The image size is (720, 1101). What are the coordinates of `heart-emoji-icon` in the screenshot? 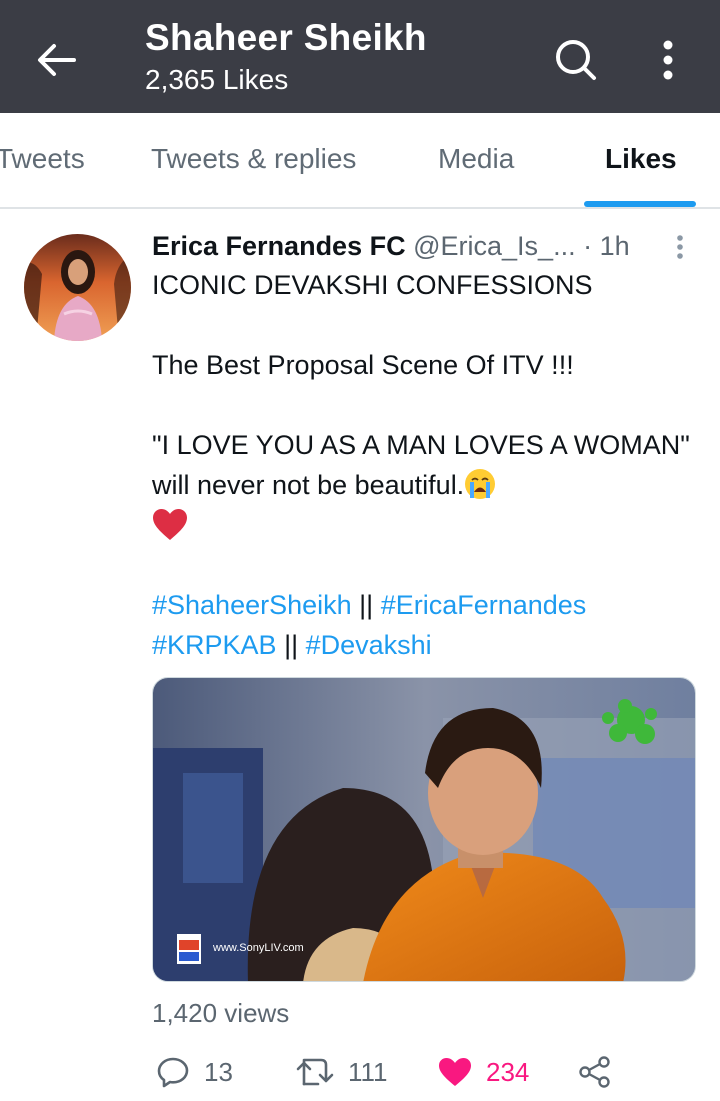 It's located at (170, 524).